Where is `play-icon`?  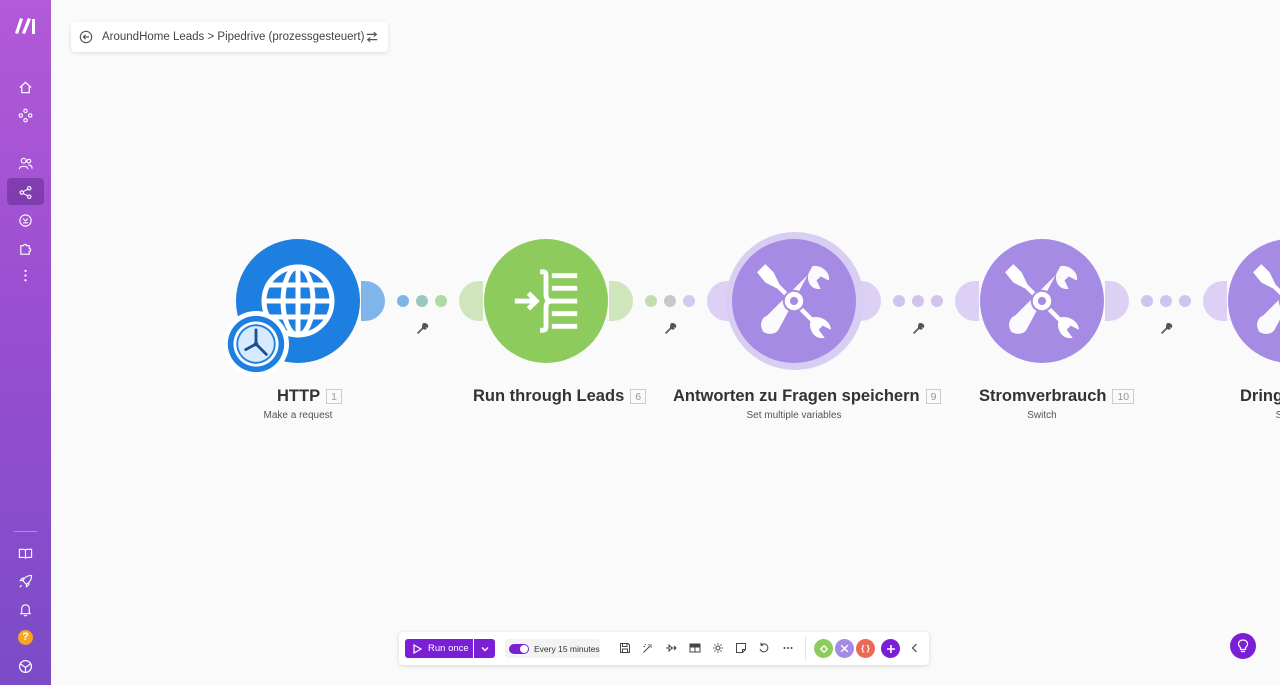 play-icon is located at coordinates (417, 648).